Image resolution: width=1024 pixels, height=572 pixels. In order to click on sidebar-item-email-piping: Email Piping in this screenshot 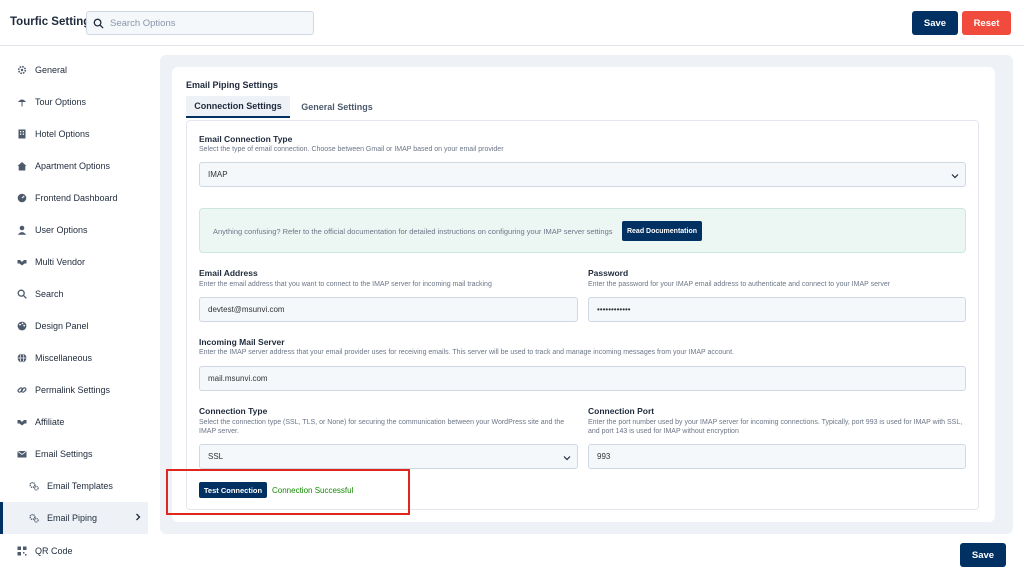, I will do `click(74, 518)`.